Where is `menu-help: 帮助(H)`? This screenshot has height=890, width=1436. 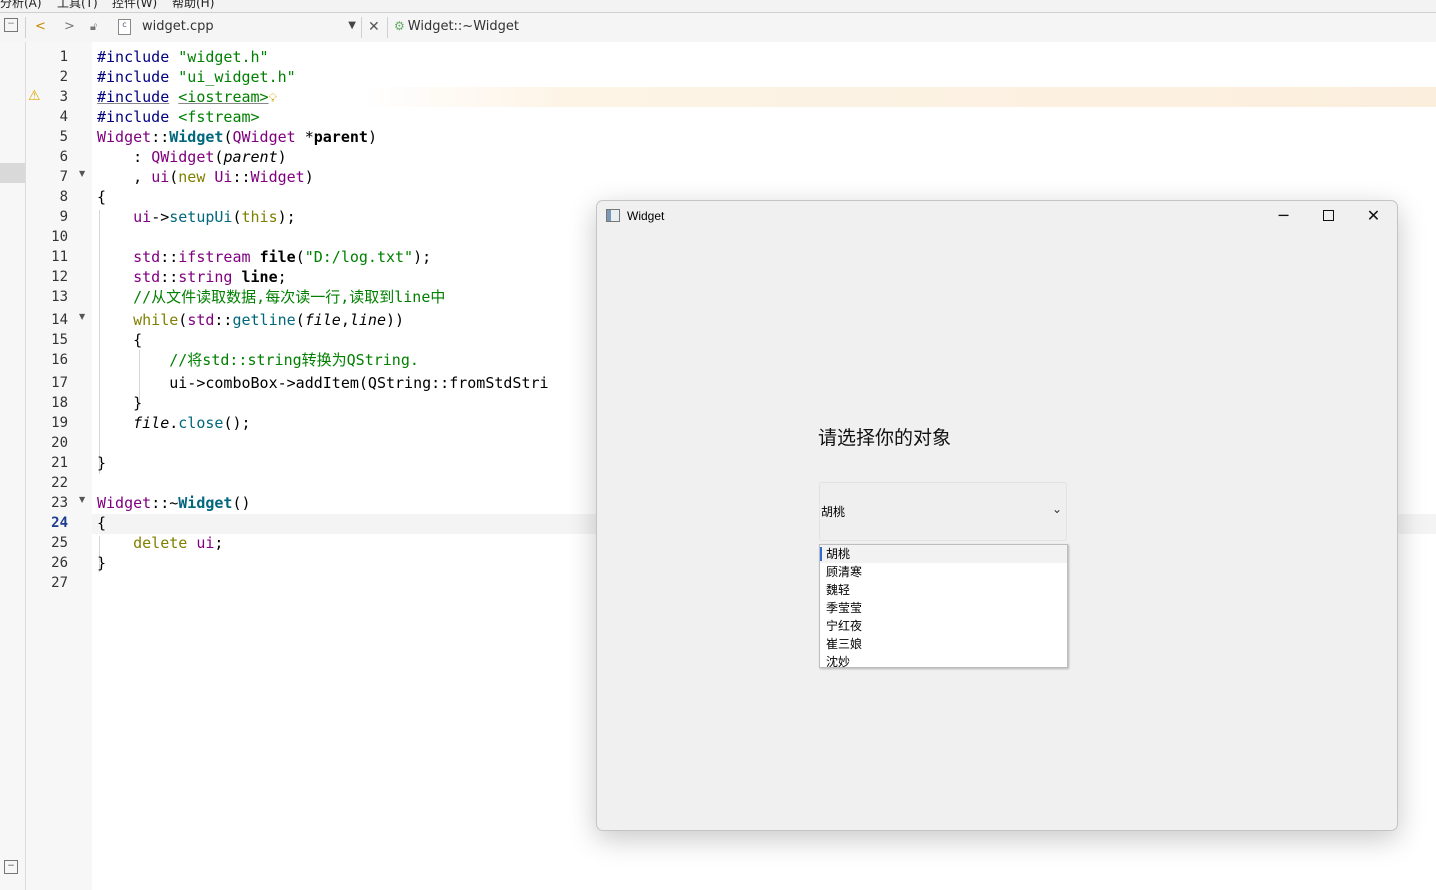
menu-help: 帮助(H) is located at coordinates (193, 5).